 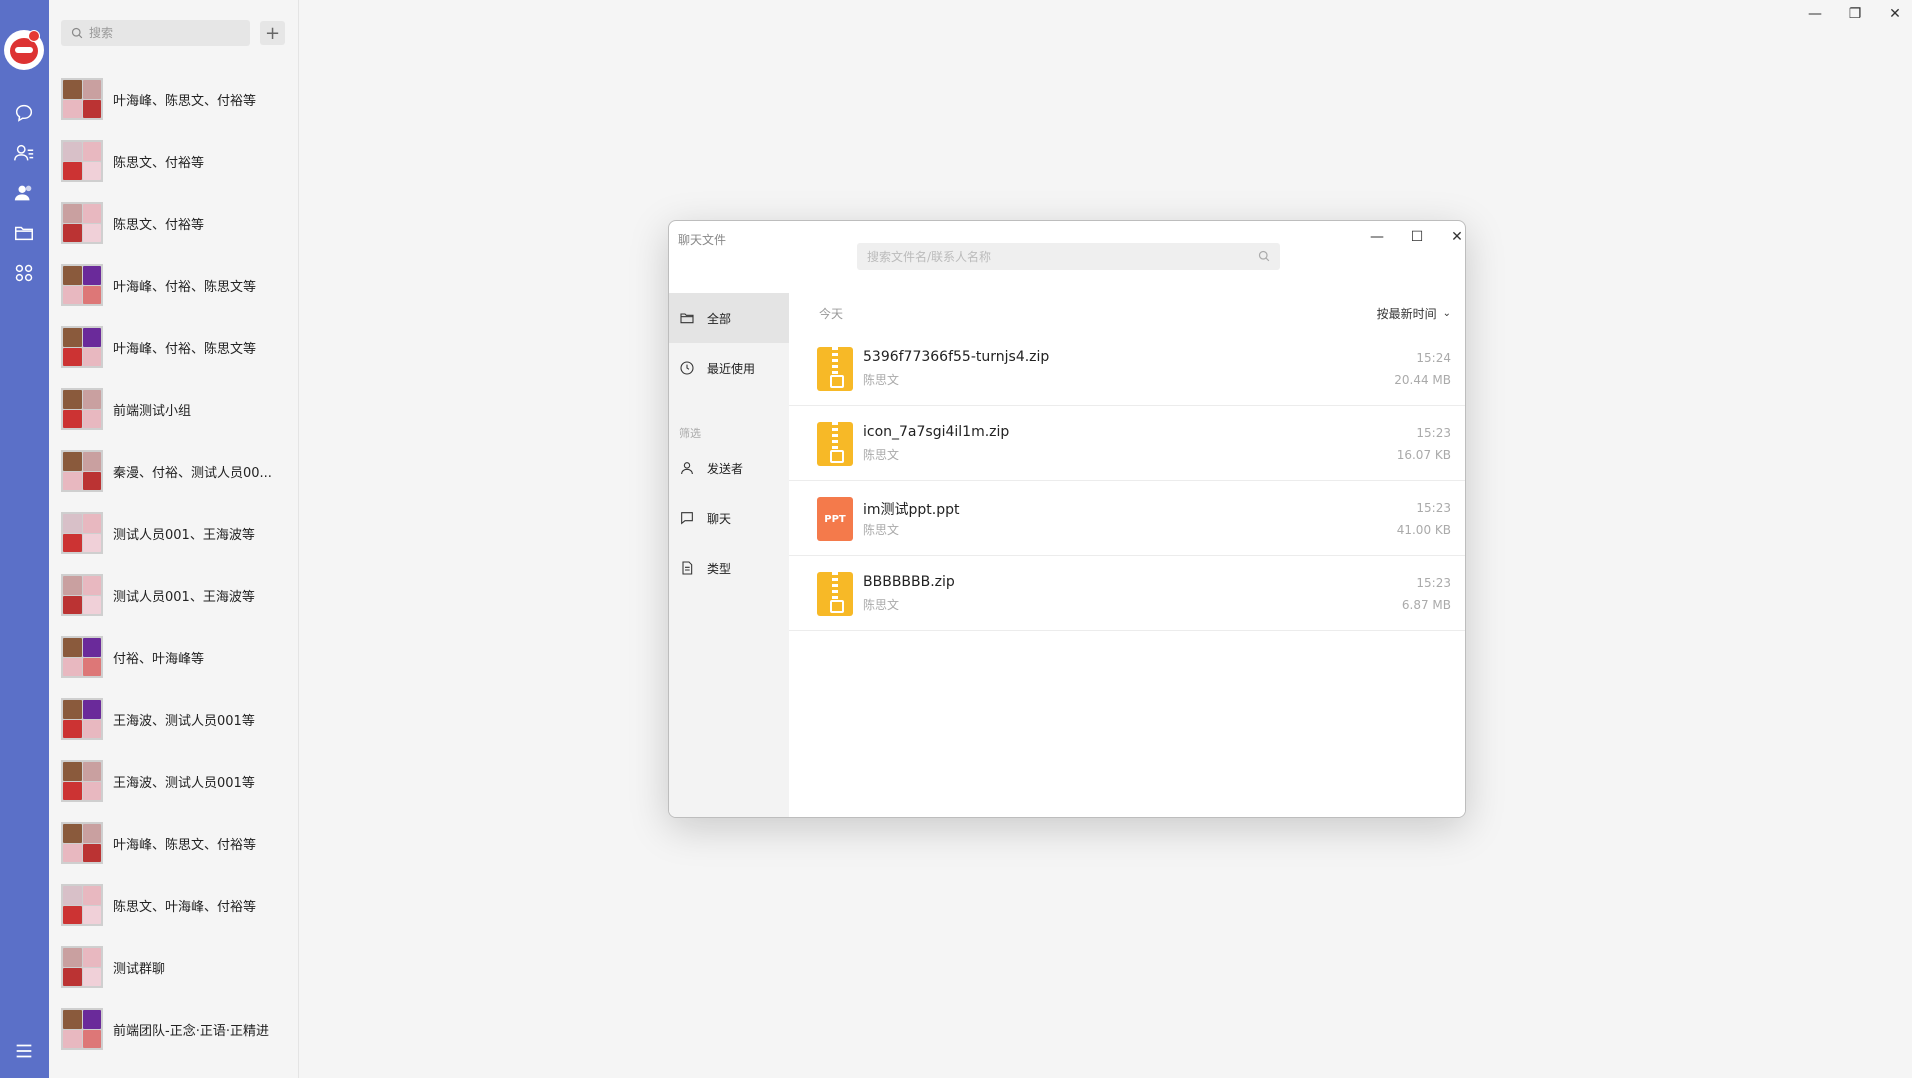 I want to click on nav-rail, so click(x=24, y=539).